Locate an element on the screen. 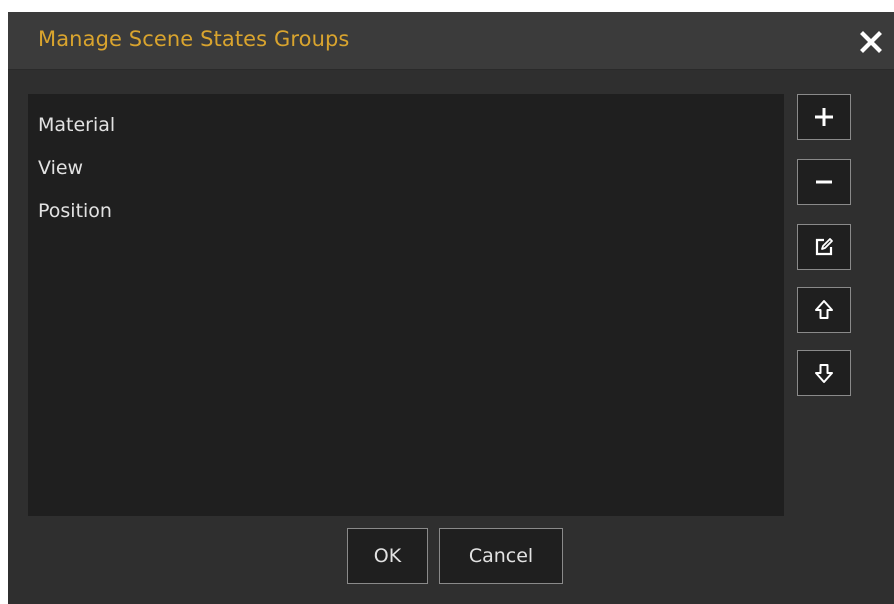  list-item: Material is located at coordinates (406, 125).